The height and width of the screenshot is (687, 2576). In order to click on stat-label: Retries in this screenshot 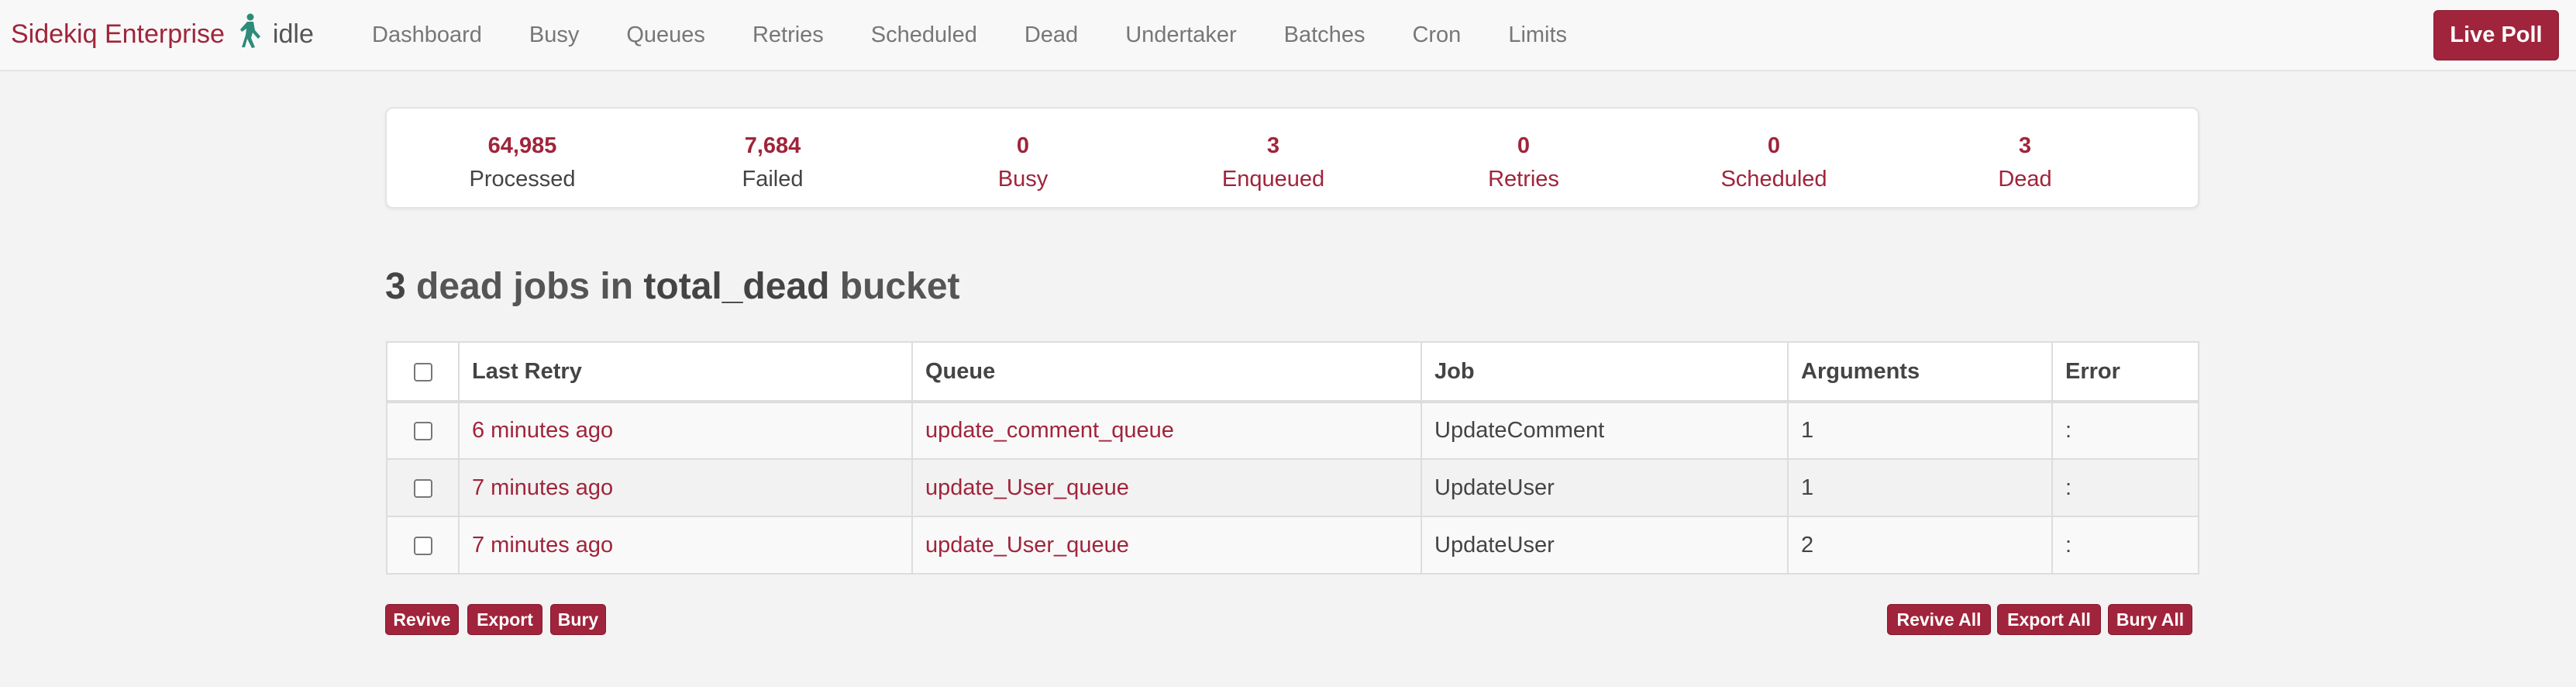, I will do `click(1523, 179)`.